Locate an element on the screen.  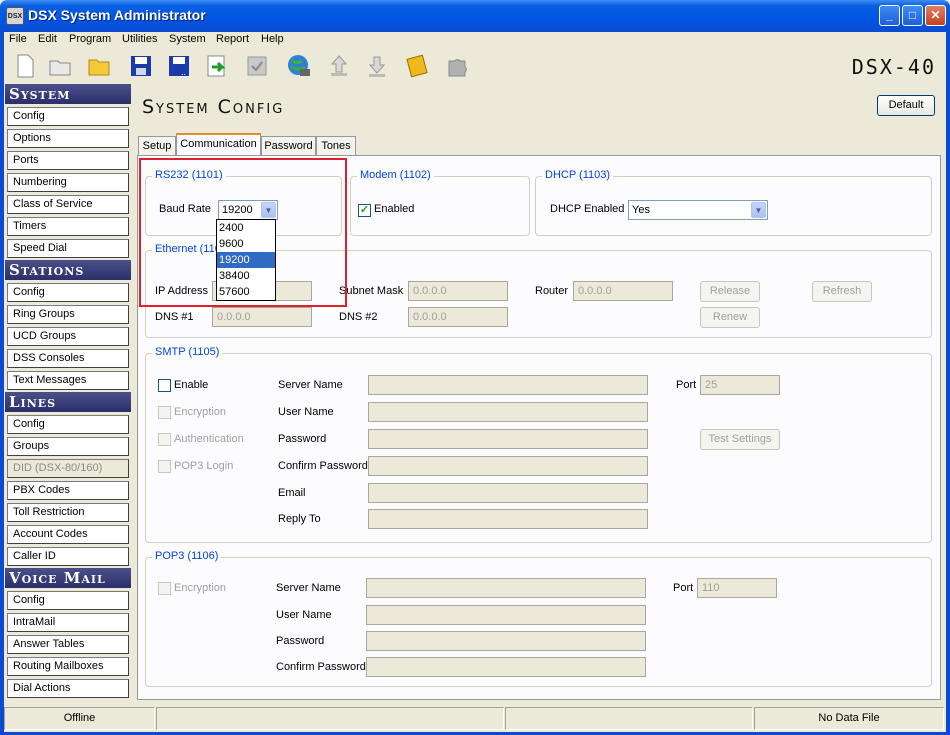
pop3-port-field: 110 is located at coordinates (737, 588).